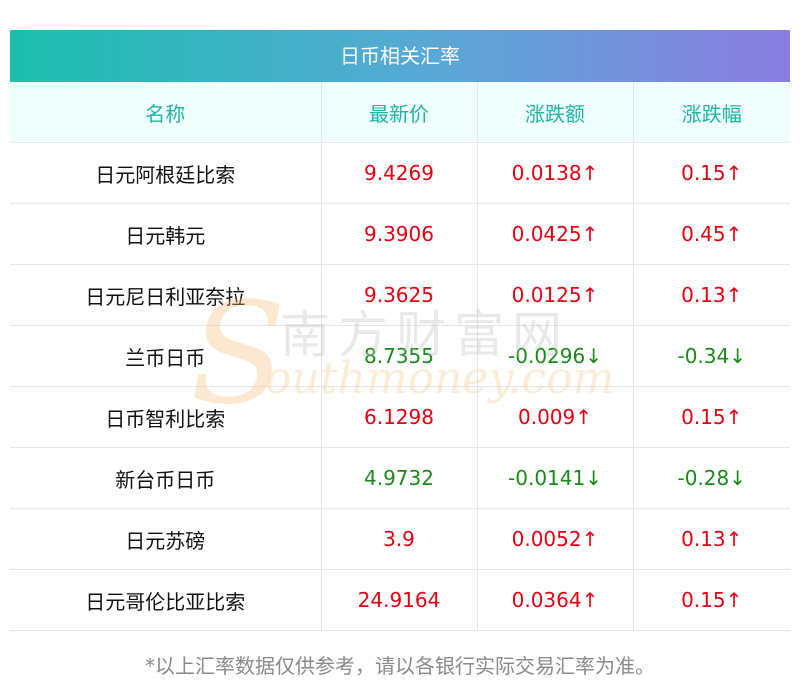 Image resolution: width=800 pixels, height=697 pixels. Describe the element at coordinates (555, 600) in the screenshot. I see `cell-change: 0.0364↑` at that location.